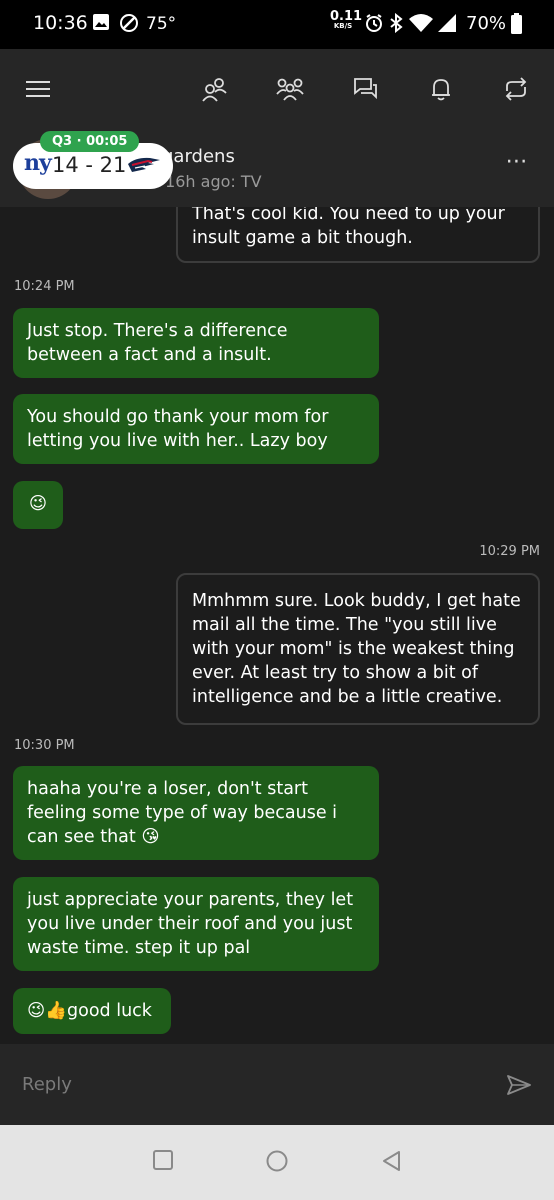 The width and height of the screenshot is (554, 1200). I want to click on game-period-badge: Q3 · 00:05, so click(90, 141).